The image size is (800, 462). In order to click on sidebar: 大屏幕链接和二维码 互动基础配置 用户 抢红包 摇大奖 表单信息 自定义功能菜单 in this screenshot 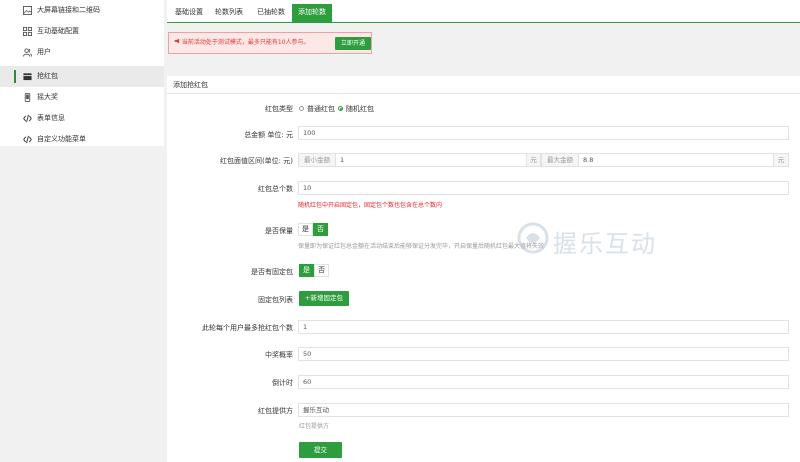, I will do `click(82, 73)`.